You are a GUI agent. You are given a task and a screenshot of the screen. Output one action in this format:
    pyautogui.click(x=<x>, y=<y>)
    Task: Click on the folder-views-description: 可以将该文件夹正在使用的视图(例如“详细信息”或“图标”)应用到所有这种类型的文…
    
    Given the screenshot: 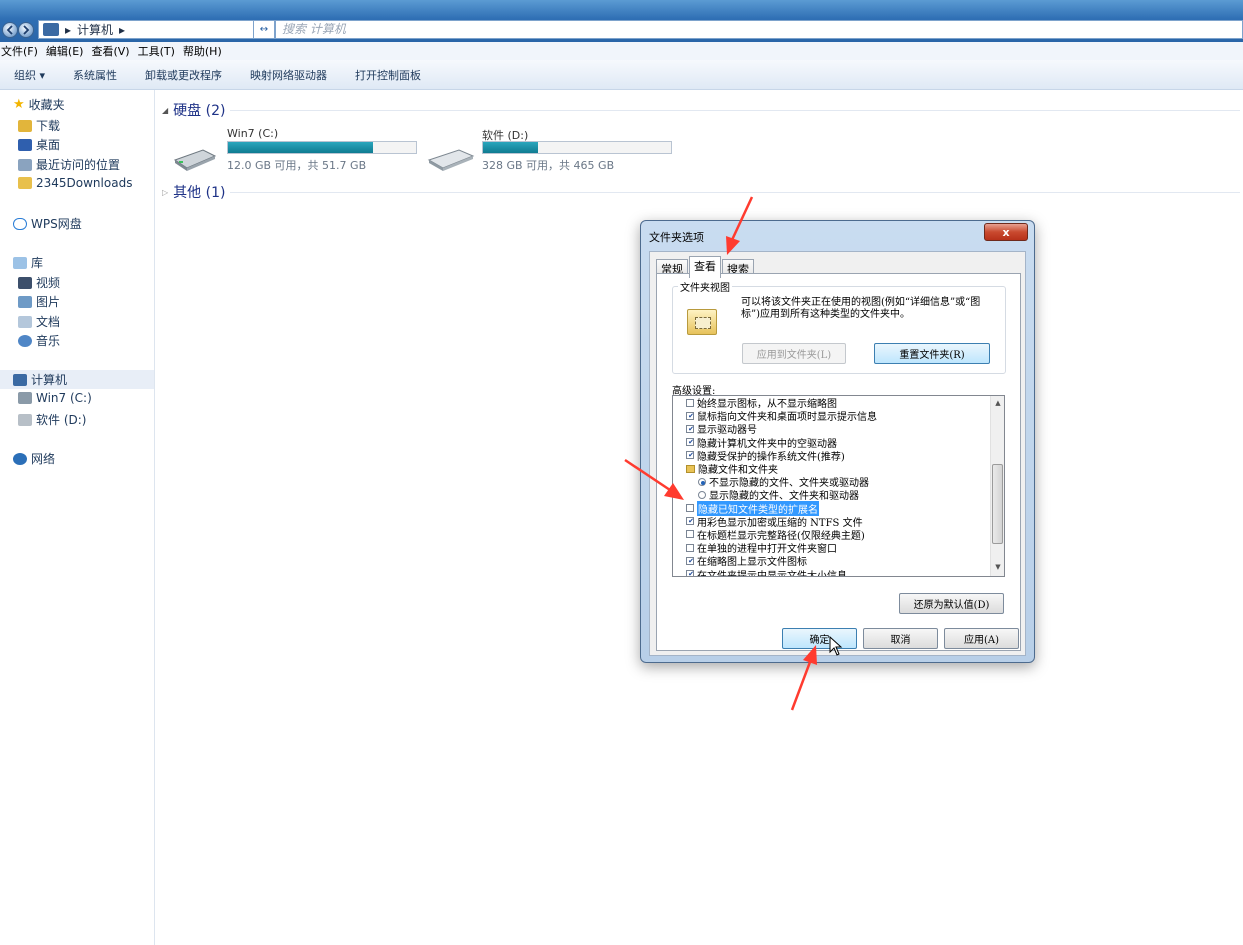 What is the action you would take?
    pyautogui.click(x=861, y=308)
    